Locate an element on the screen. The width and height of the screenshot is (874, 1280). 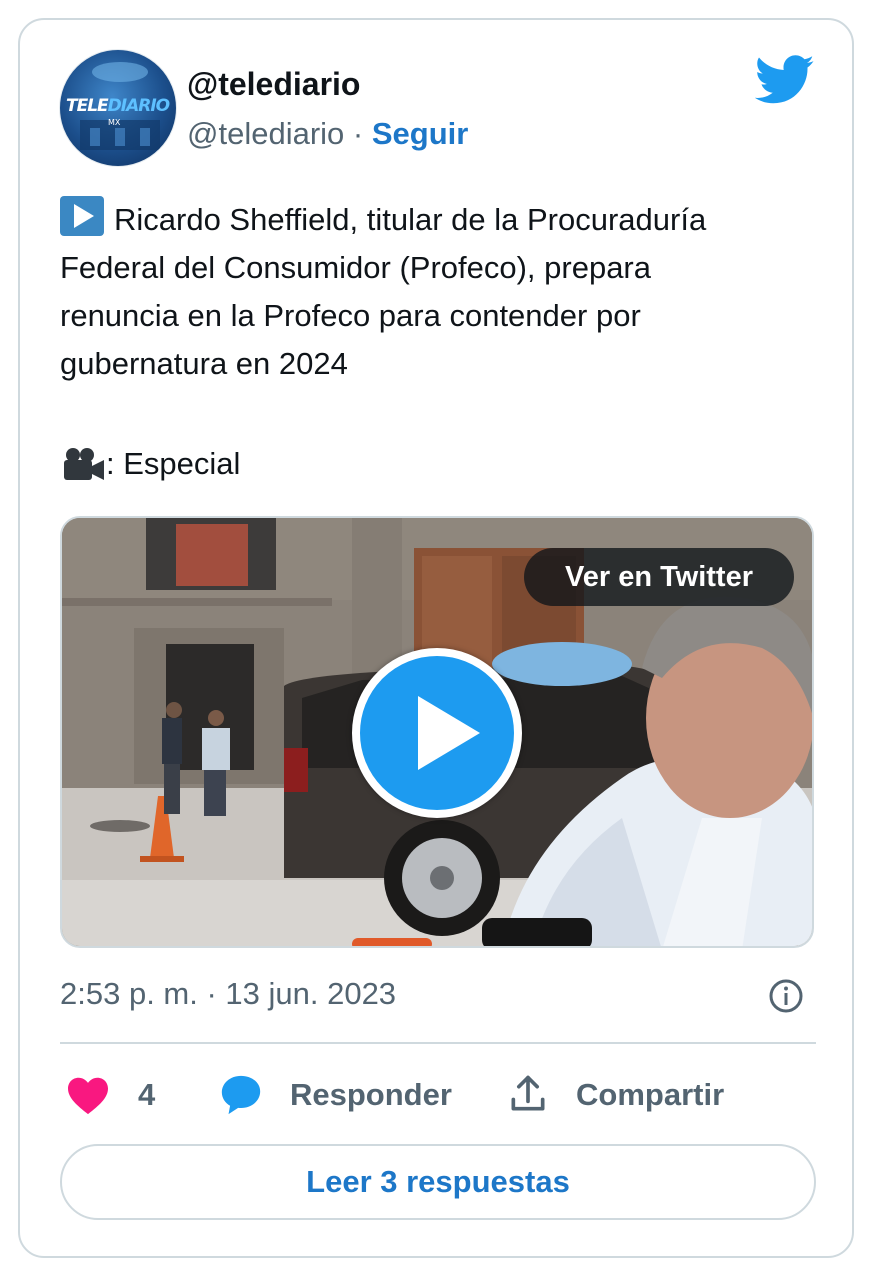
media-credit: : Especial is located at coordinates (150, 464).